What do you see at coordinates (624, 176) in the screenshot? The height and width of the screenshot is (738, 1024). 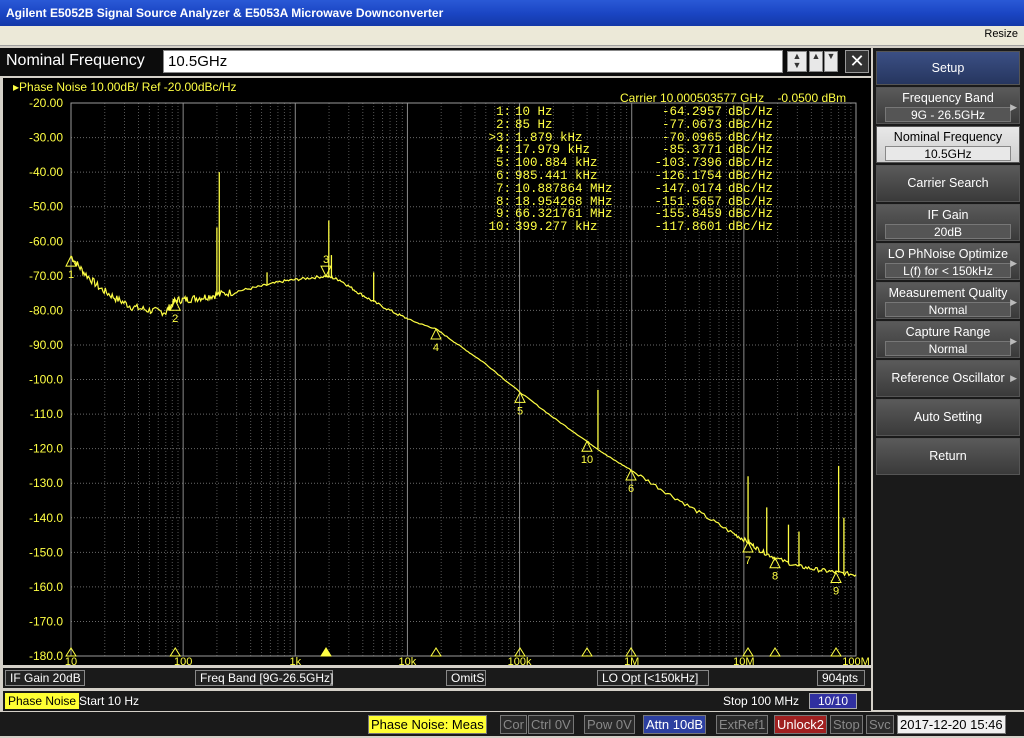 I see `marker-row: 6: 985.441 kHz -126.1754 dBc/Hz` at bounding box center [624, 176].